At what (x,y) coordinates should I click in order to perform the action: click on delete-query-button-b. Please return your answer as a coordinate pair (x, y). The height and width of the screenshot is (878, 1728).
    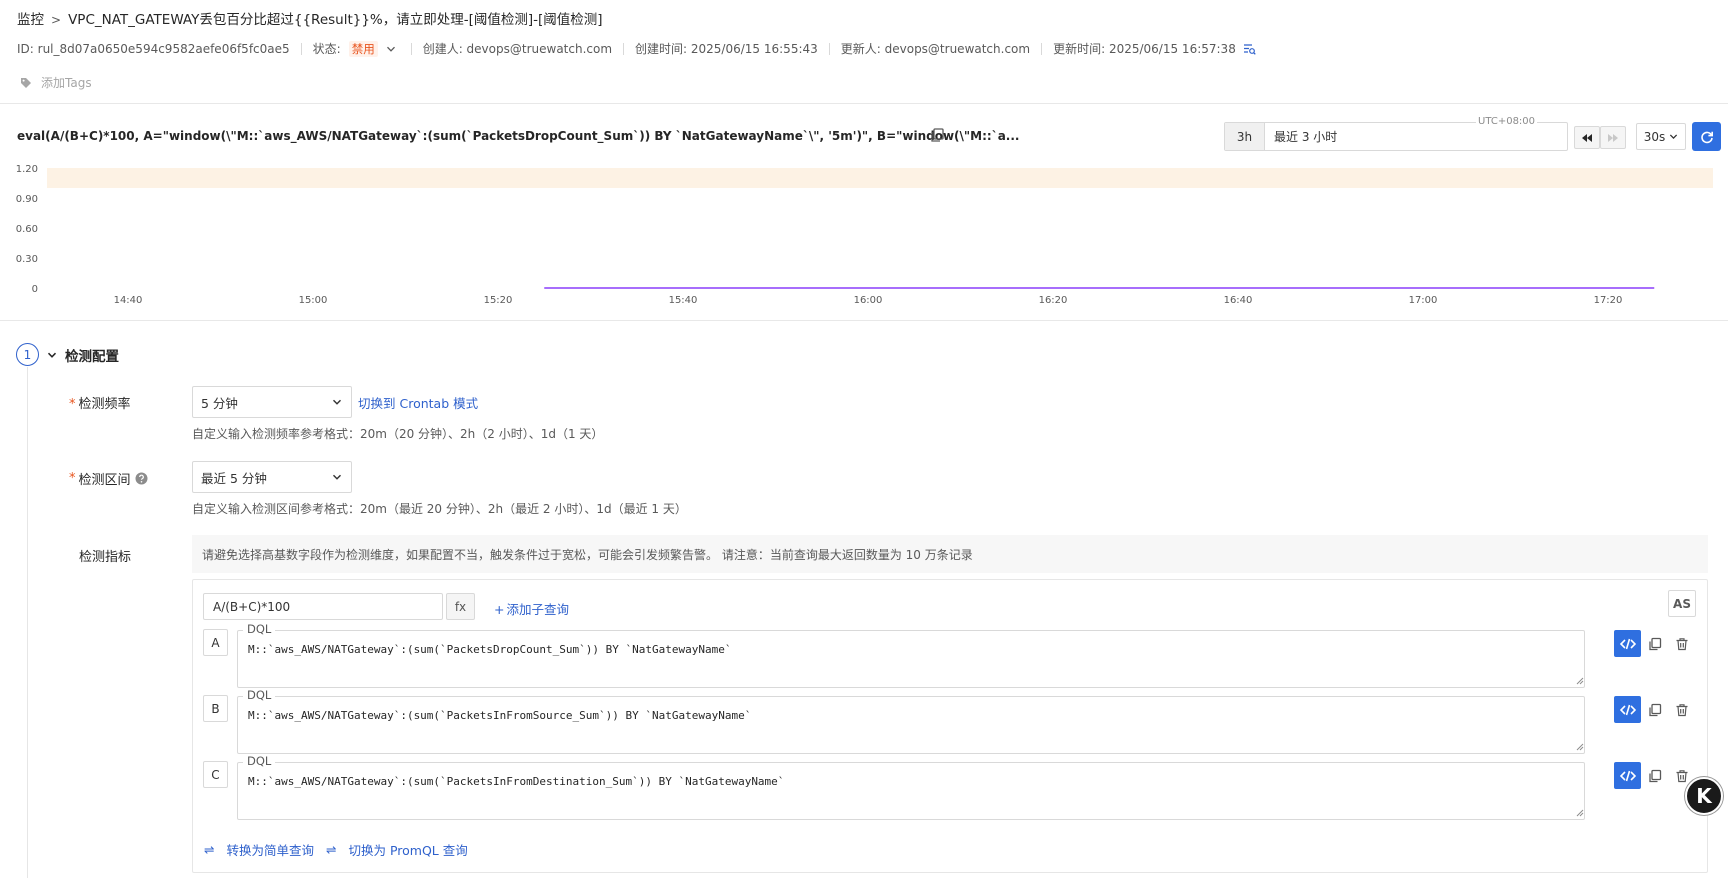
    Looking at the image, I should click on (1682, 710).